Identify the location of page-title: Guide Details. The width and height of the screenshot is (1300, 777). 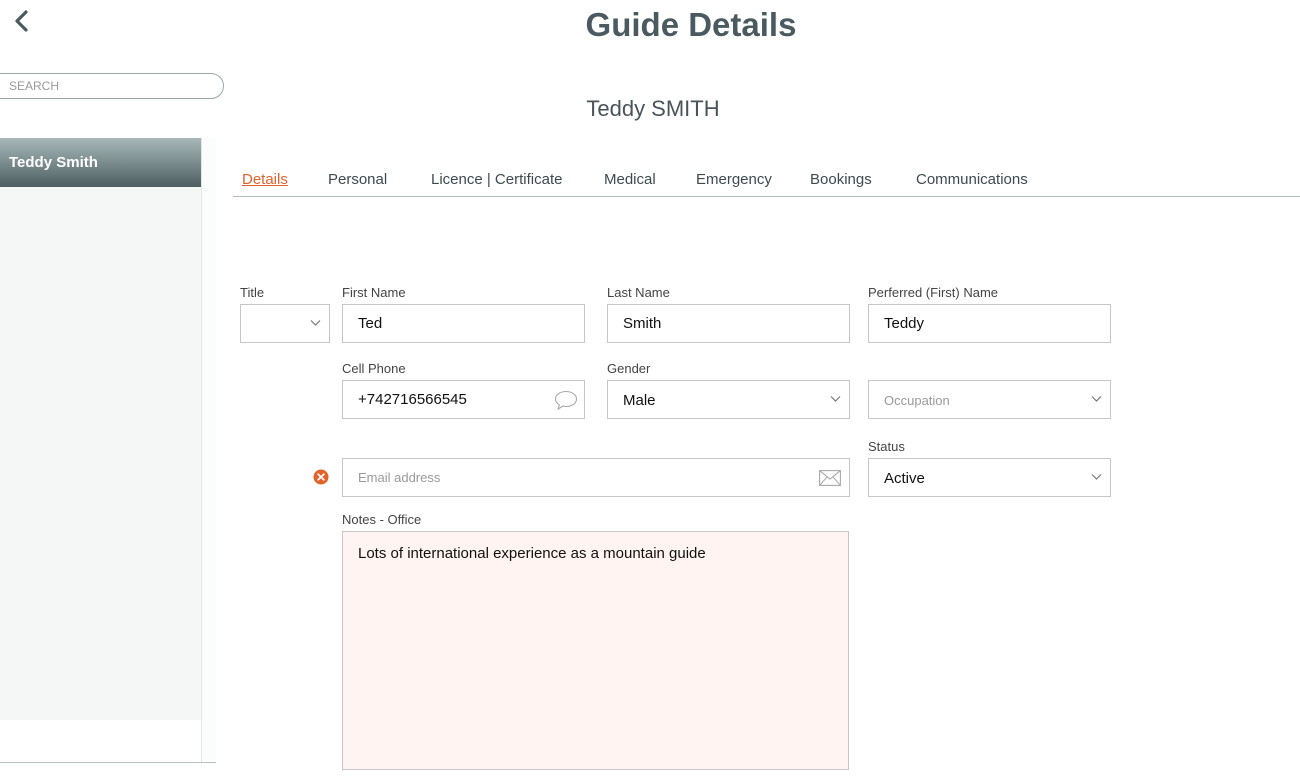
(691, 24).